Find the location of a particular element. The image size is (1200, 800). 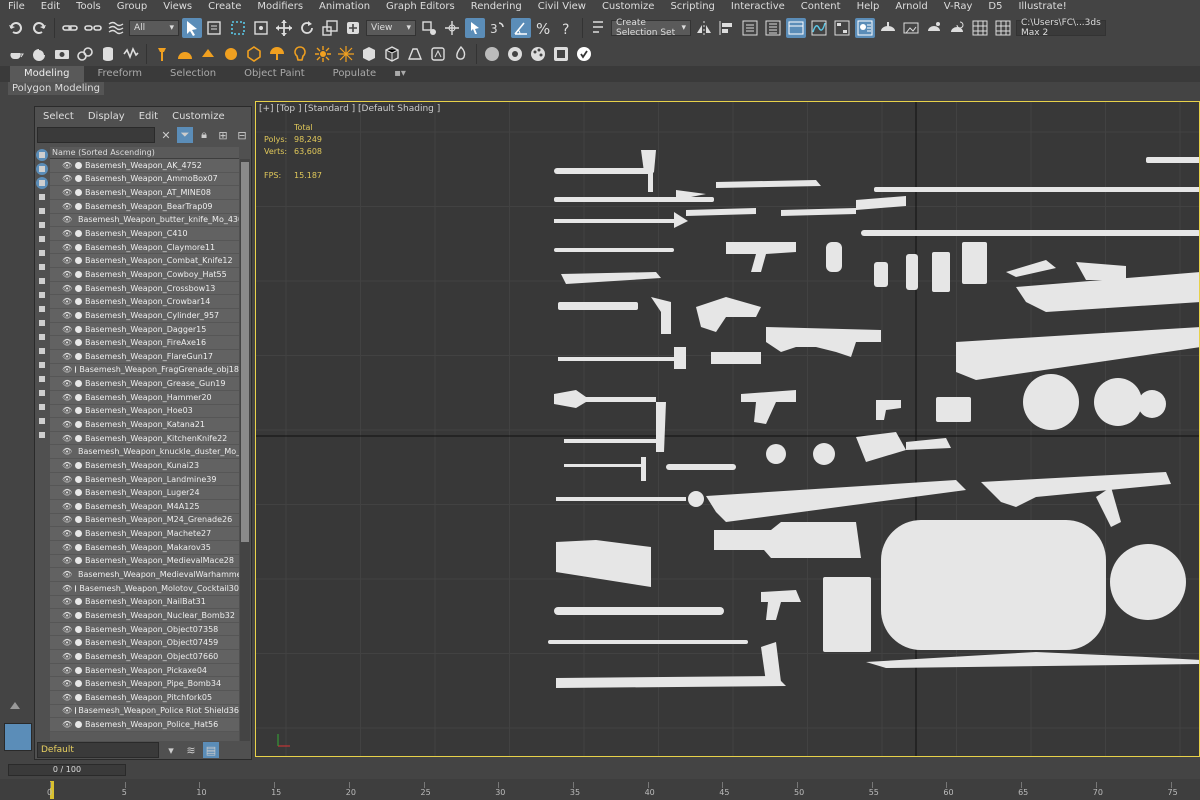

list-item: 👁︎ Basemesh_Weapon_Pitchfork05 is located at coordinates (144, 697).